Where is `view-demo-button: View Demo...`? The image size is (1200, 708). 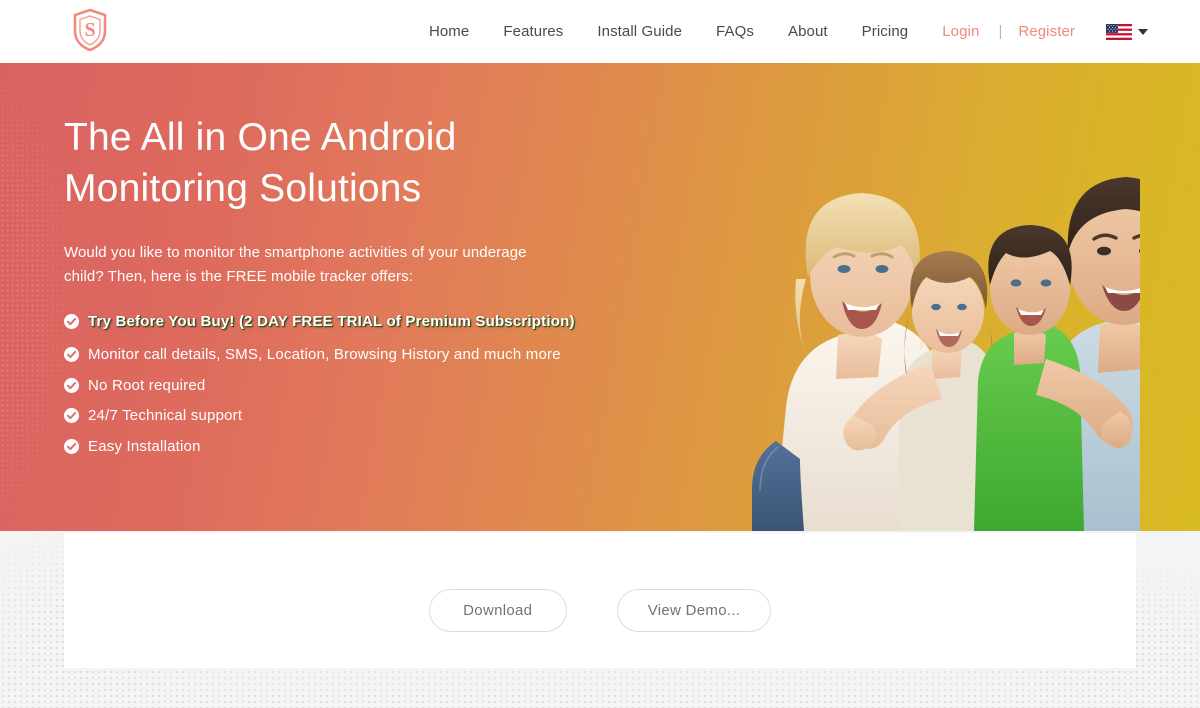
view-demo-button: View Demo... is located at coordinates (694, 610).